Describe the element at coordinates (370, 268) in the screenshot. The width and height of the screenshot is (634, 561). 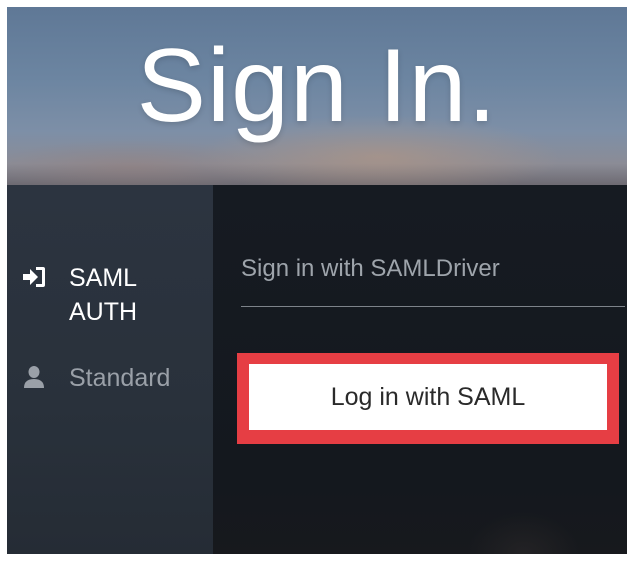
I see `login-subtitle: Sign in with SAMLDriver` at that location.